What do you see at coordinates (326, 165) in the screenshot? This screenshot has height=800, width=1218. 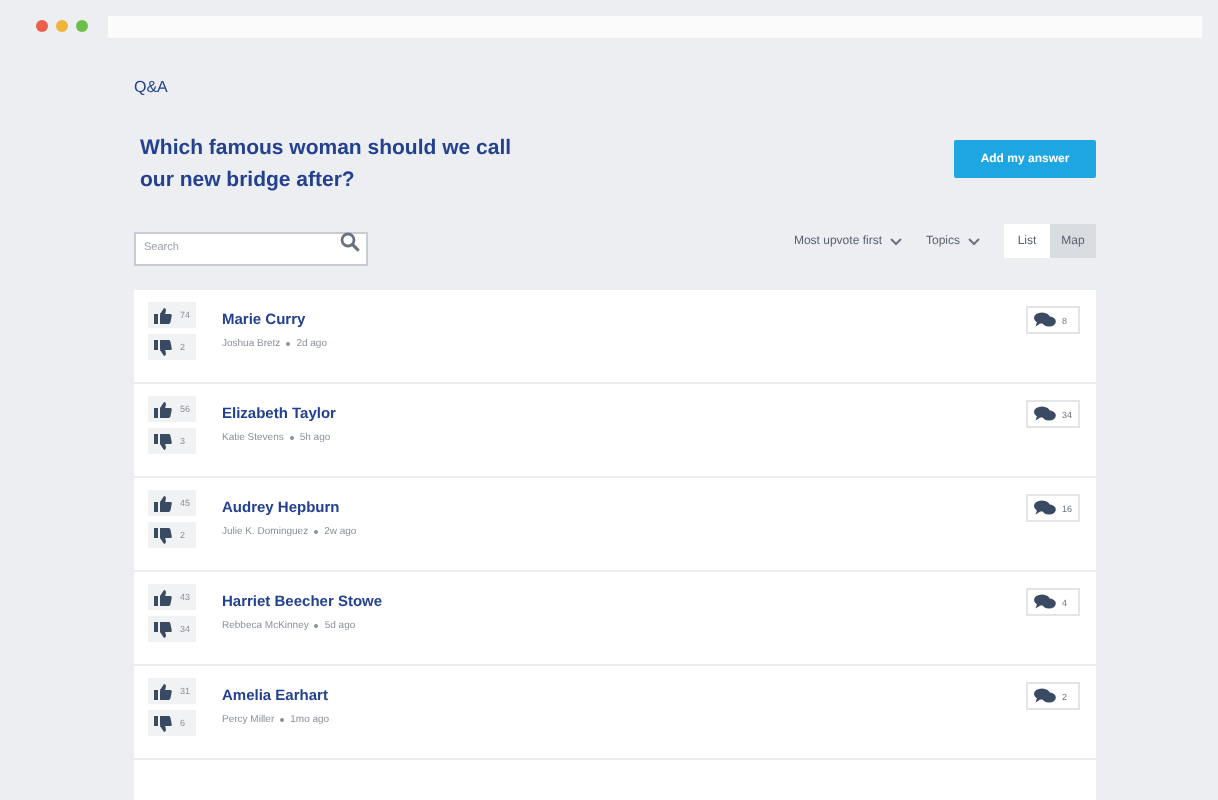 I see `question-heading: Which famous woman should we call our new bridge after?` at bounding box center [326, 165].